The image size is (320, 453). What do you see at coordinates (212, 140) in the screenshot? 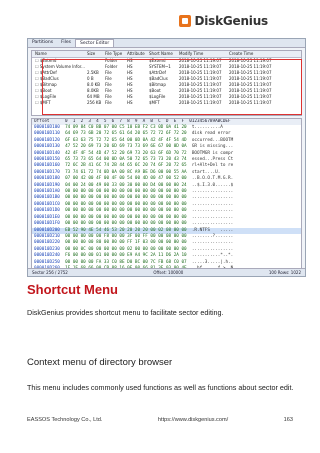
I see `hex-text: occurred...BOOTM` at bounding box center [212, 140].